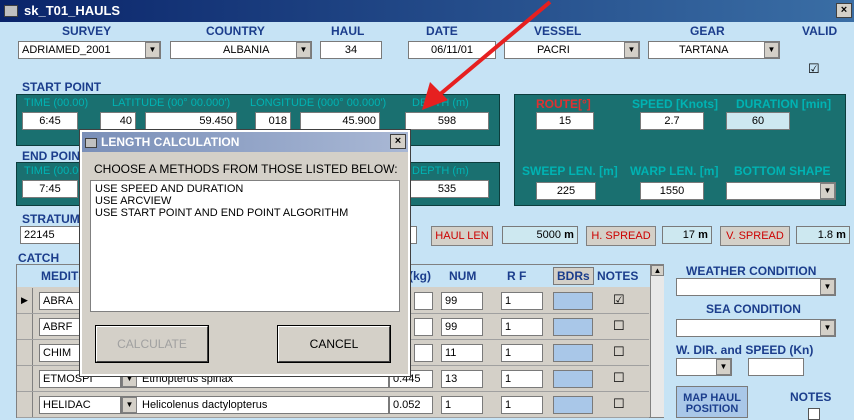  I want to click on gear-select: TARTANA ▼, so click(714, 50).